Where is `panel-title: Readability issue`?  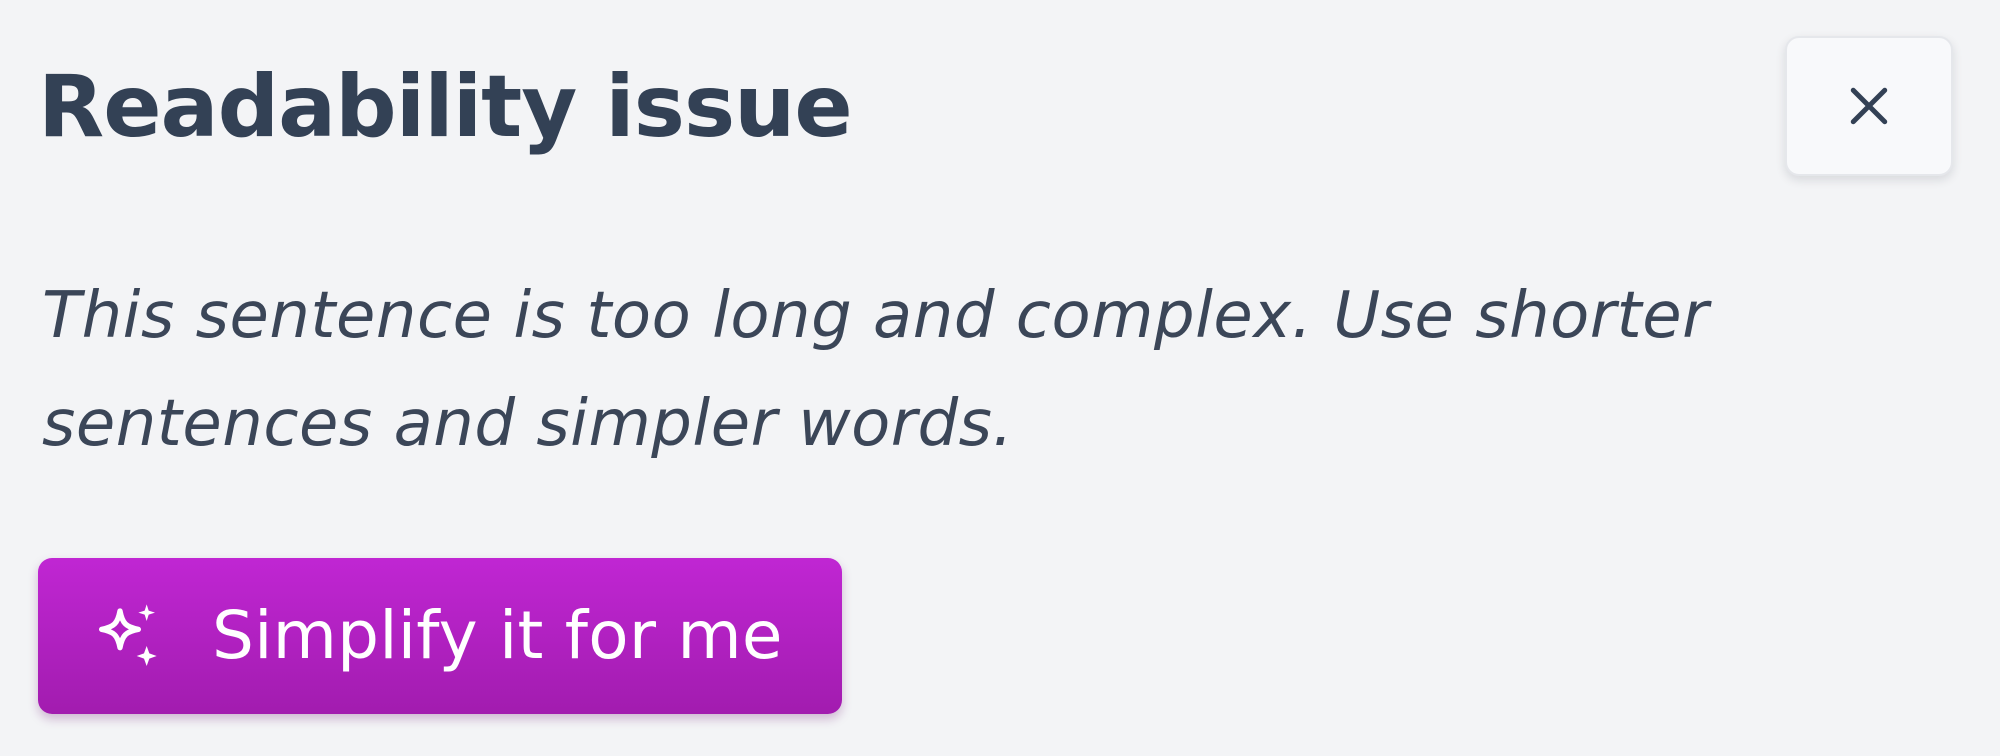 panel-title: Readability issue is located at coordinates (445, 107).